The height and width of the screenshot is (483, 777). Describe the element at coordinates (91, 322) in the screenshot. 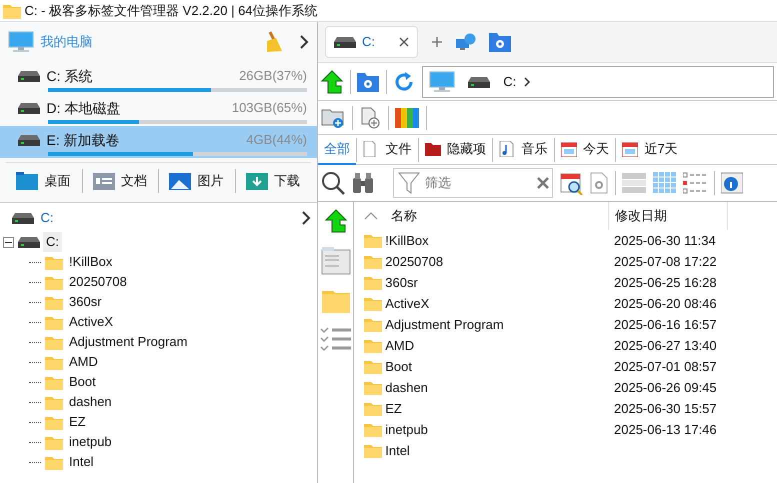

I see `tree-node: ActiveX` at that location.